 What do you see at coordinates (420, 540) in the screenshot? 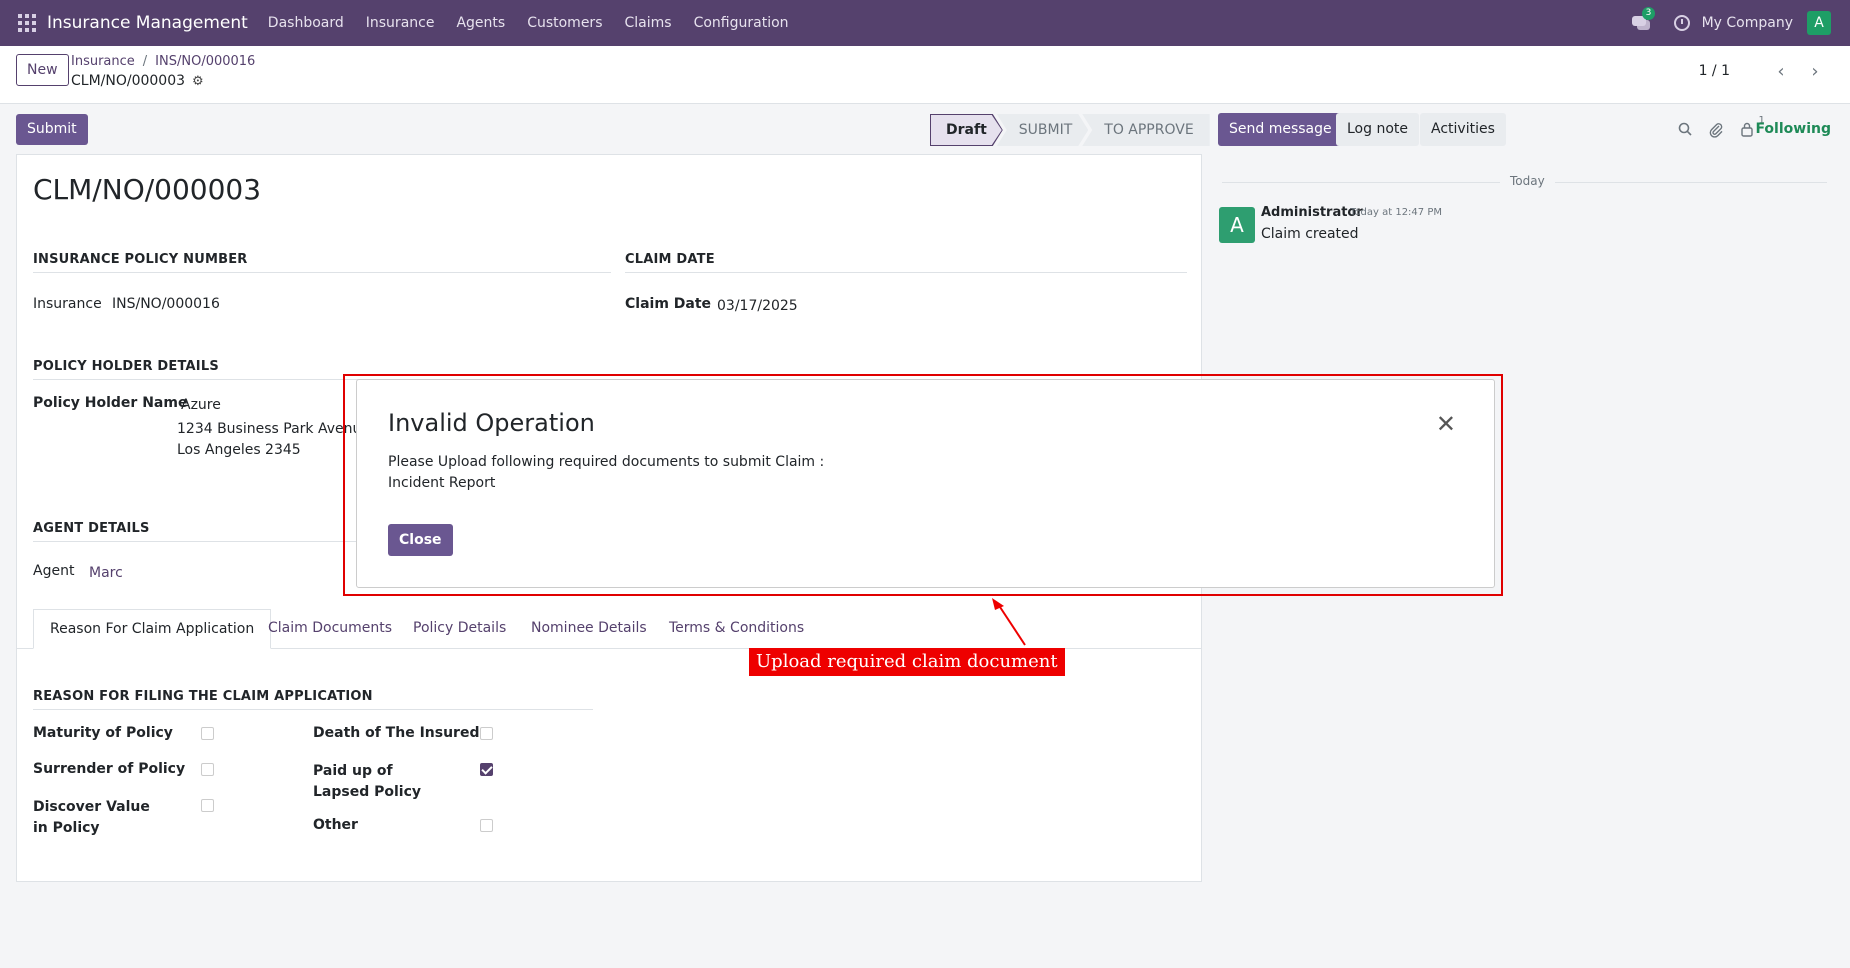
I see `close-button: Close` at bounding box center [420, 540].